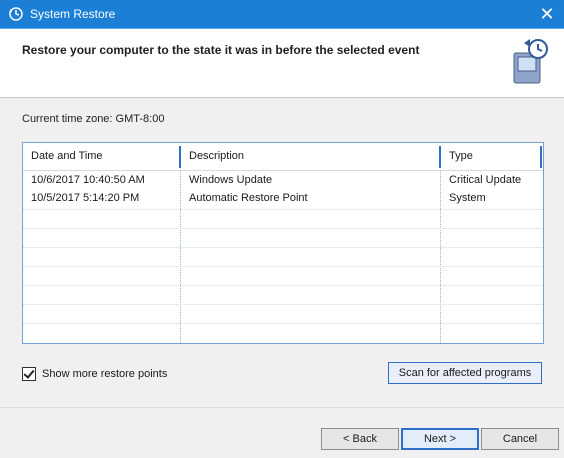 The image size is (564, 458). What do you see at coordinates (485, 180) in the screenshot?
I see `cell-type: Critical Update` at bounding box center [485, 180].